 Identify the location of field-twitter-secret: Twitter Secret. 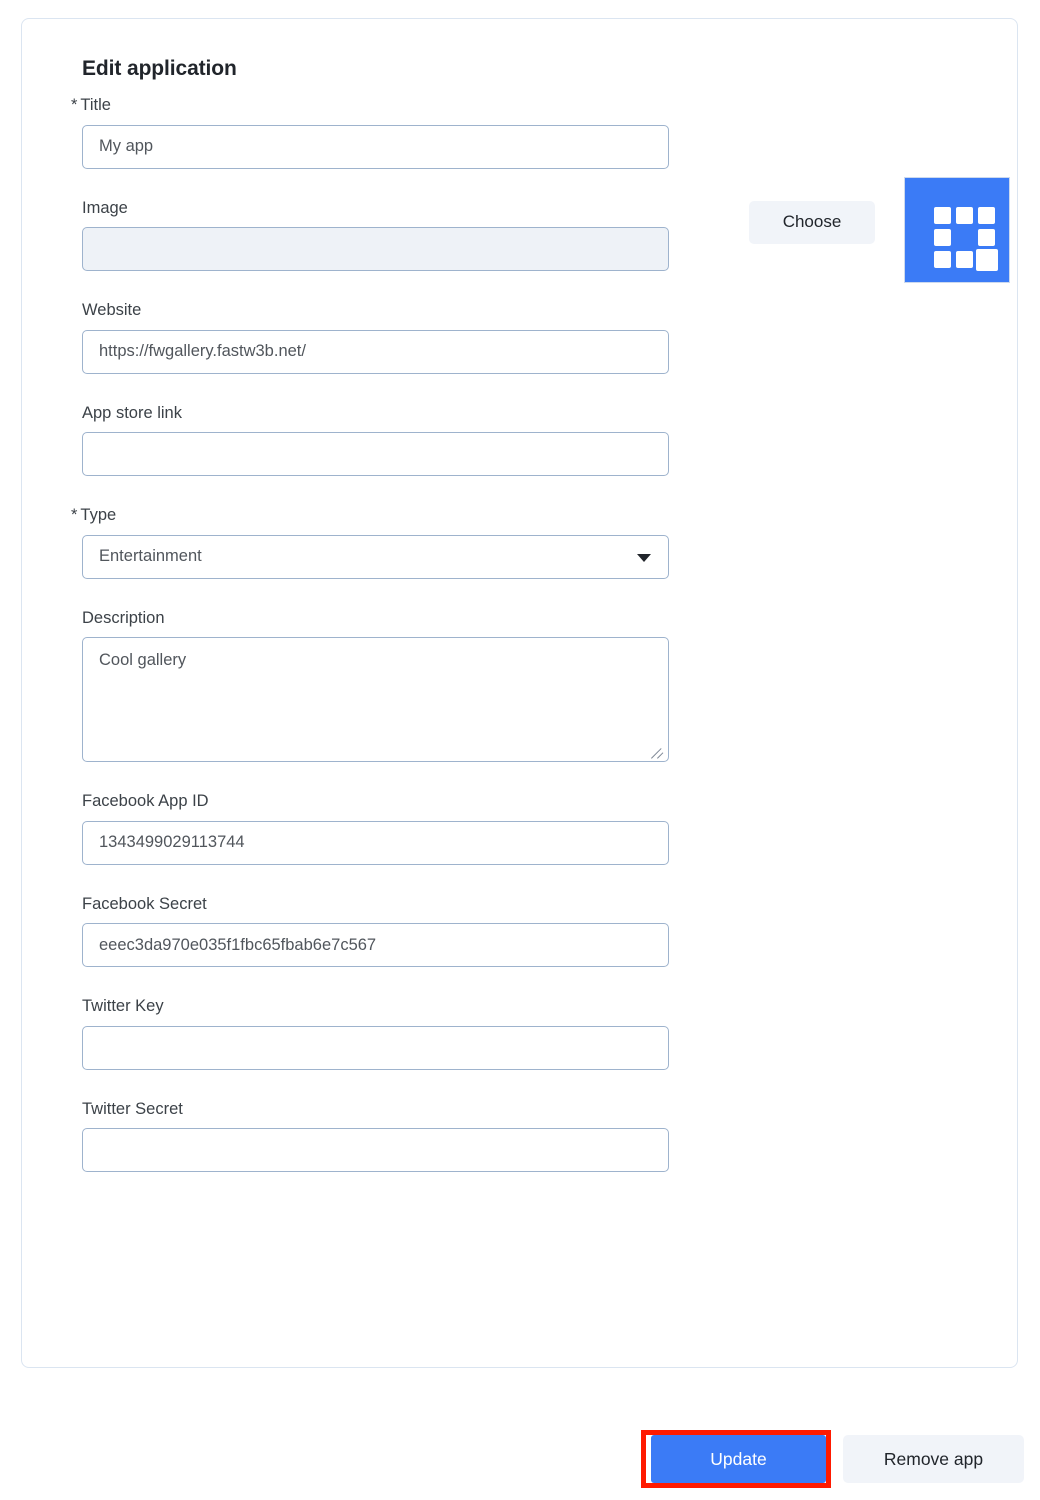
(529, 1135).